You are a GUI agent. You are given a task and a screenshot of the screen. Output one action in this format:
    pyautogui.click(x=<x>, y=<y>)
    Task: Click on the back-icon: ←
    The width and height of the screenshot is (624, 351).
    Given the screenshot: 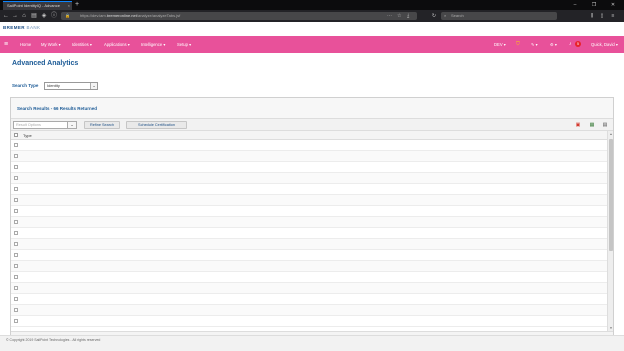 What is the action you would take?
    pyautogui.click(x=6, y=16)
    